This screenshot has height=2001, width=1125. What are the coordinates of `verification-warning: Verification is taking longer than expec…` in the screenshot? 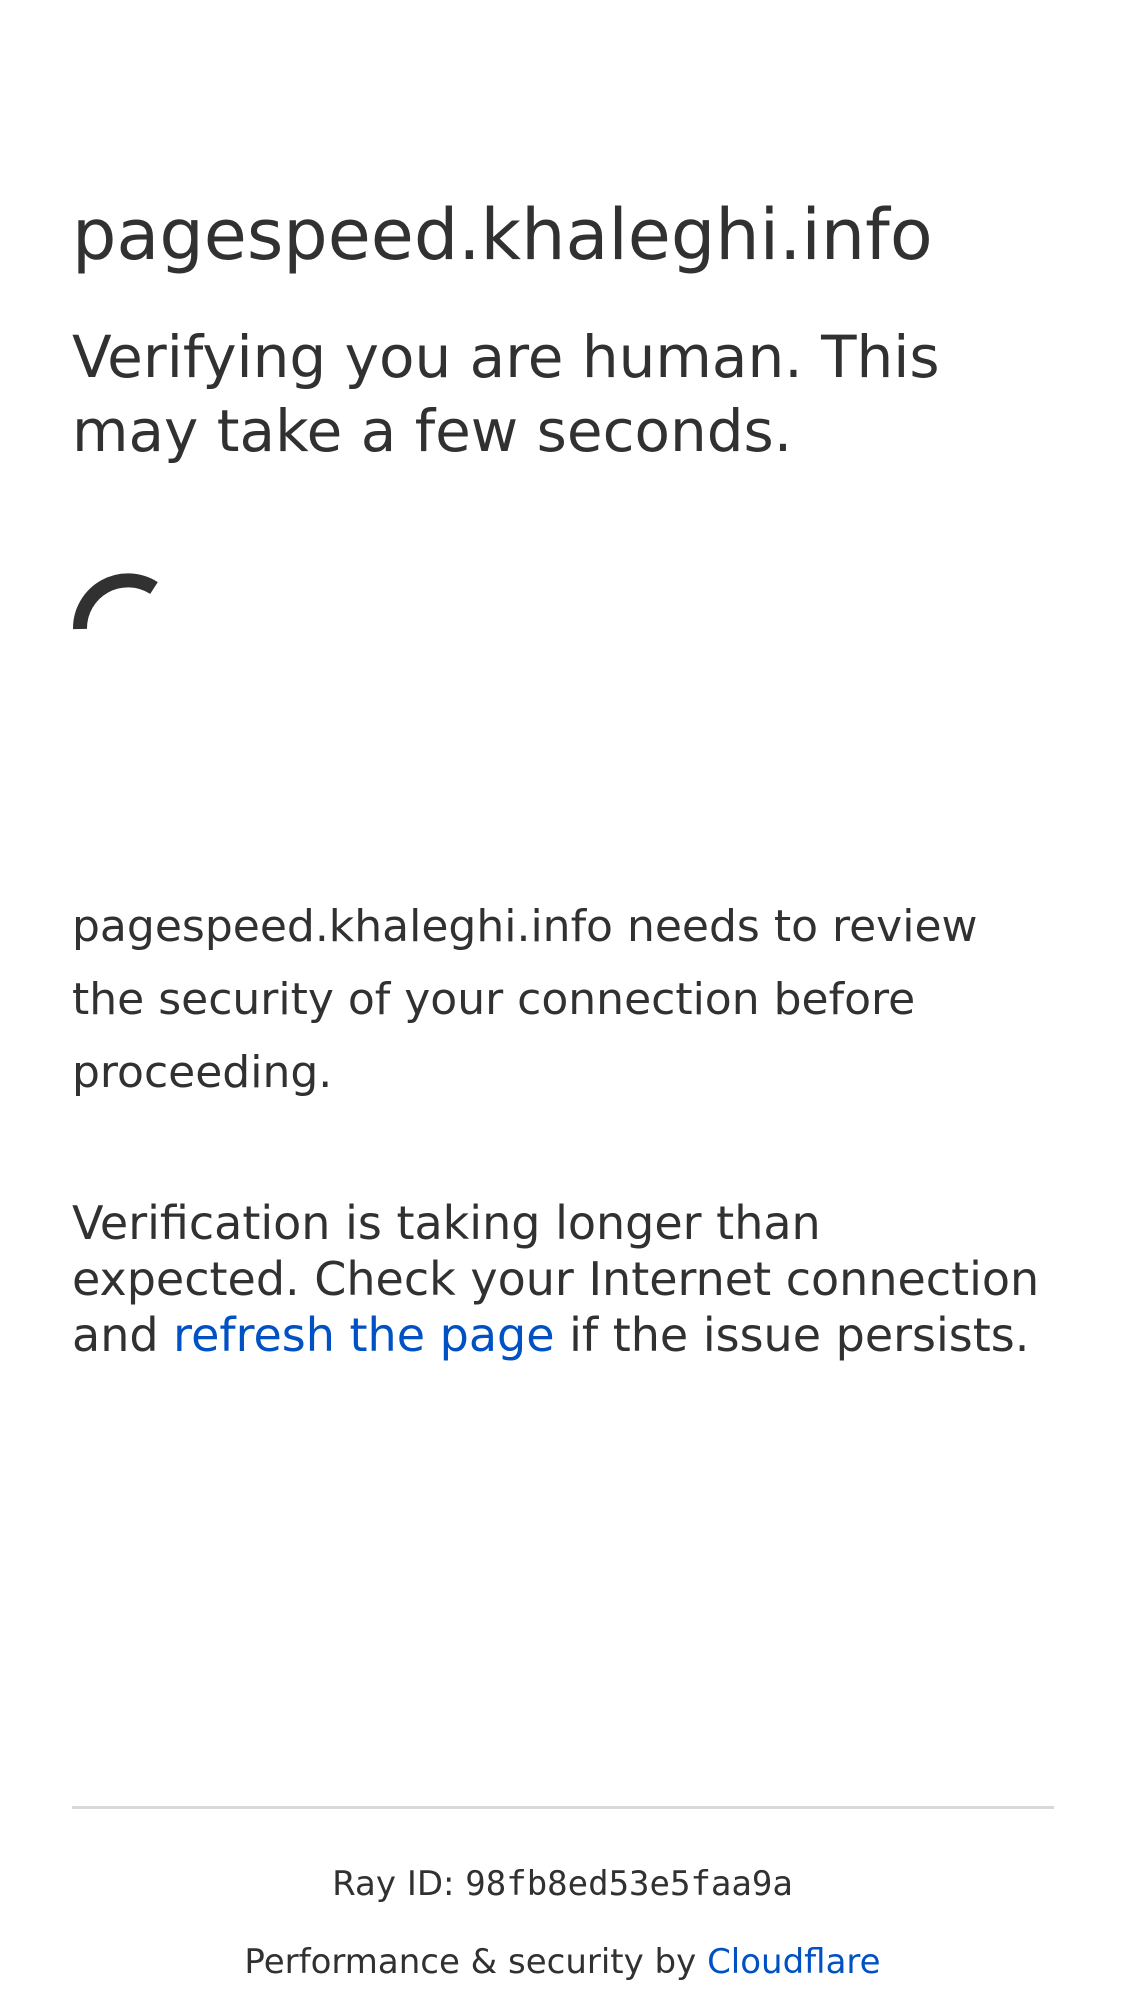 It's located at (563, 1279).